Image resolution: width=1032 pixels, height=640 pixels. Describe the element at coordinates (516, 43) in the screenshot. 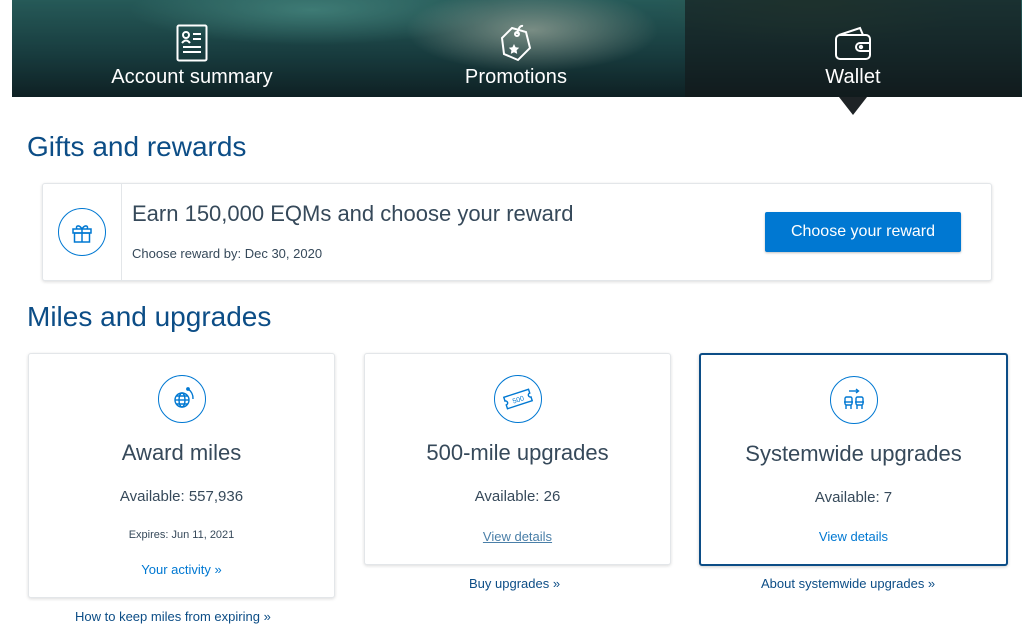

I see `promotion-tag-icon` at that location.